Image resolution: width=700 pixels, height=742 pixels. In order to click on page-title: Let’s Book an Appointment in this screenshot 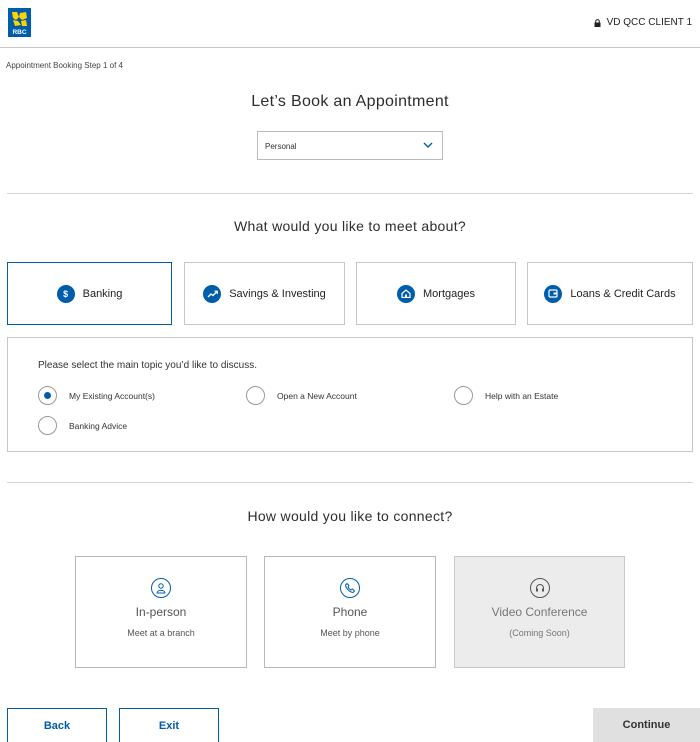, I will do `click(350, 101)`.